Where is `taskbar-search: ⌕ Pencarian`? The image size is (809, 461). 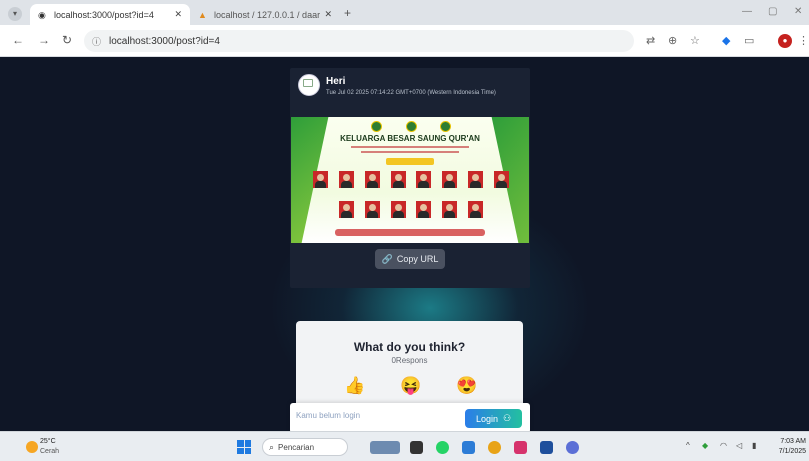
taskbar-search: ⌕ Pencarian is located at coordinates (305, 447).